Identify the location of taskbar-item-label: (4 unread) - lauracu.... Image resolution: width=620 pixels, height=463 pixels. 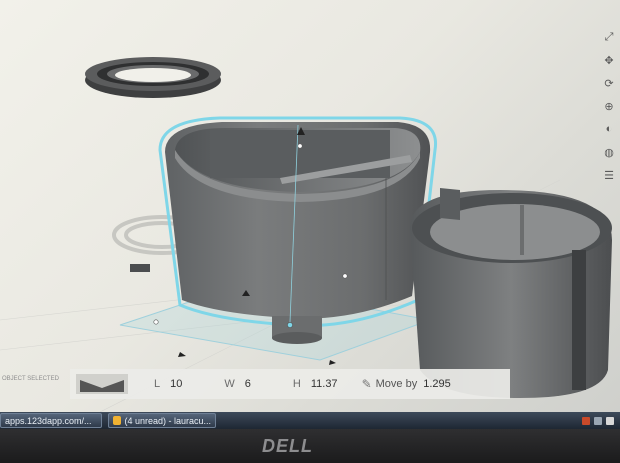
(167, 420).